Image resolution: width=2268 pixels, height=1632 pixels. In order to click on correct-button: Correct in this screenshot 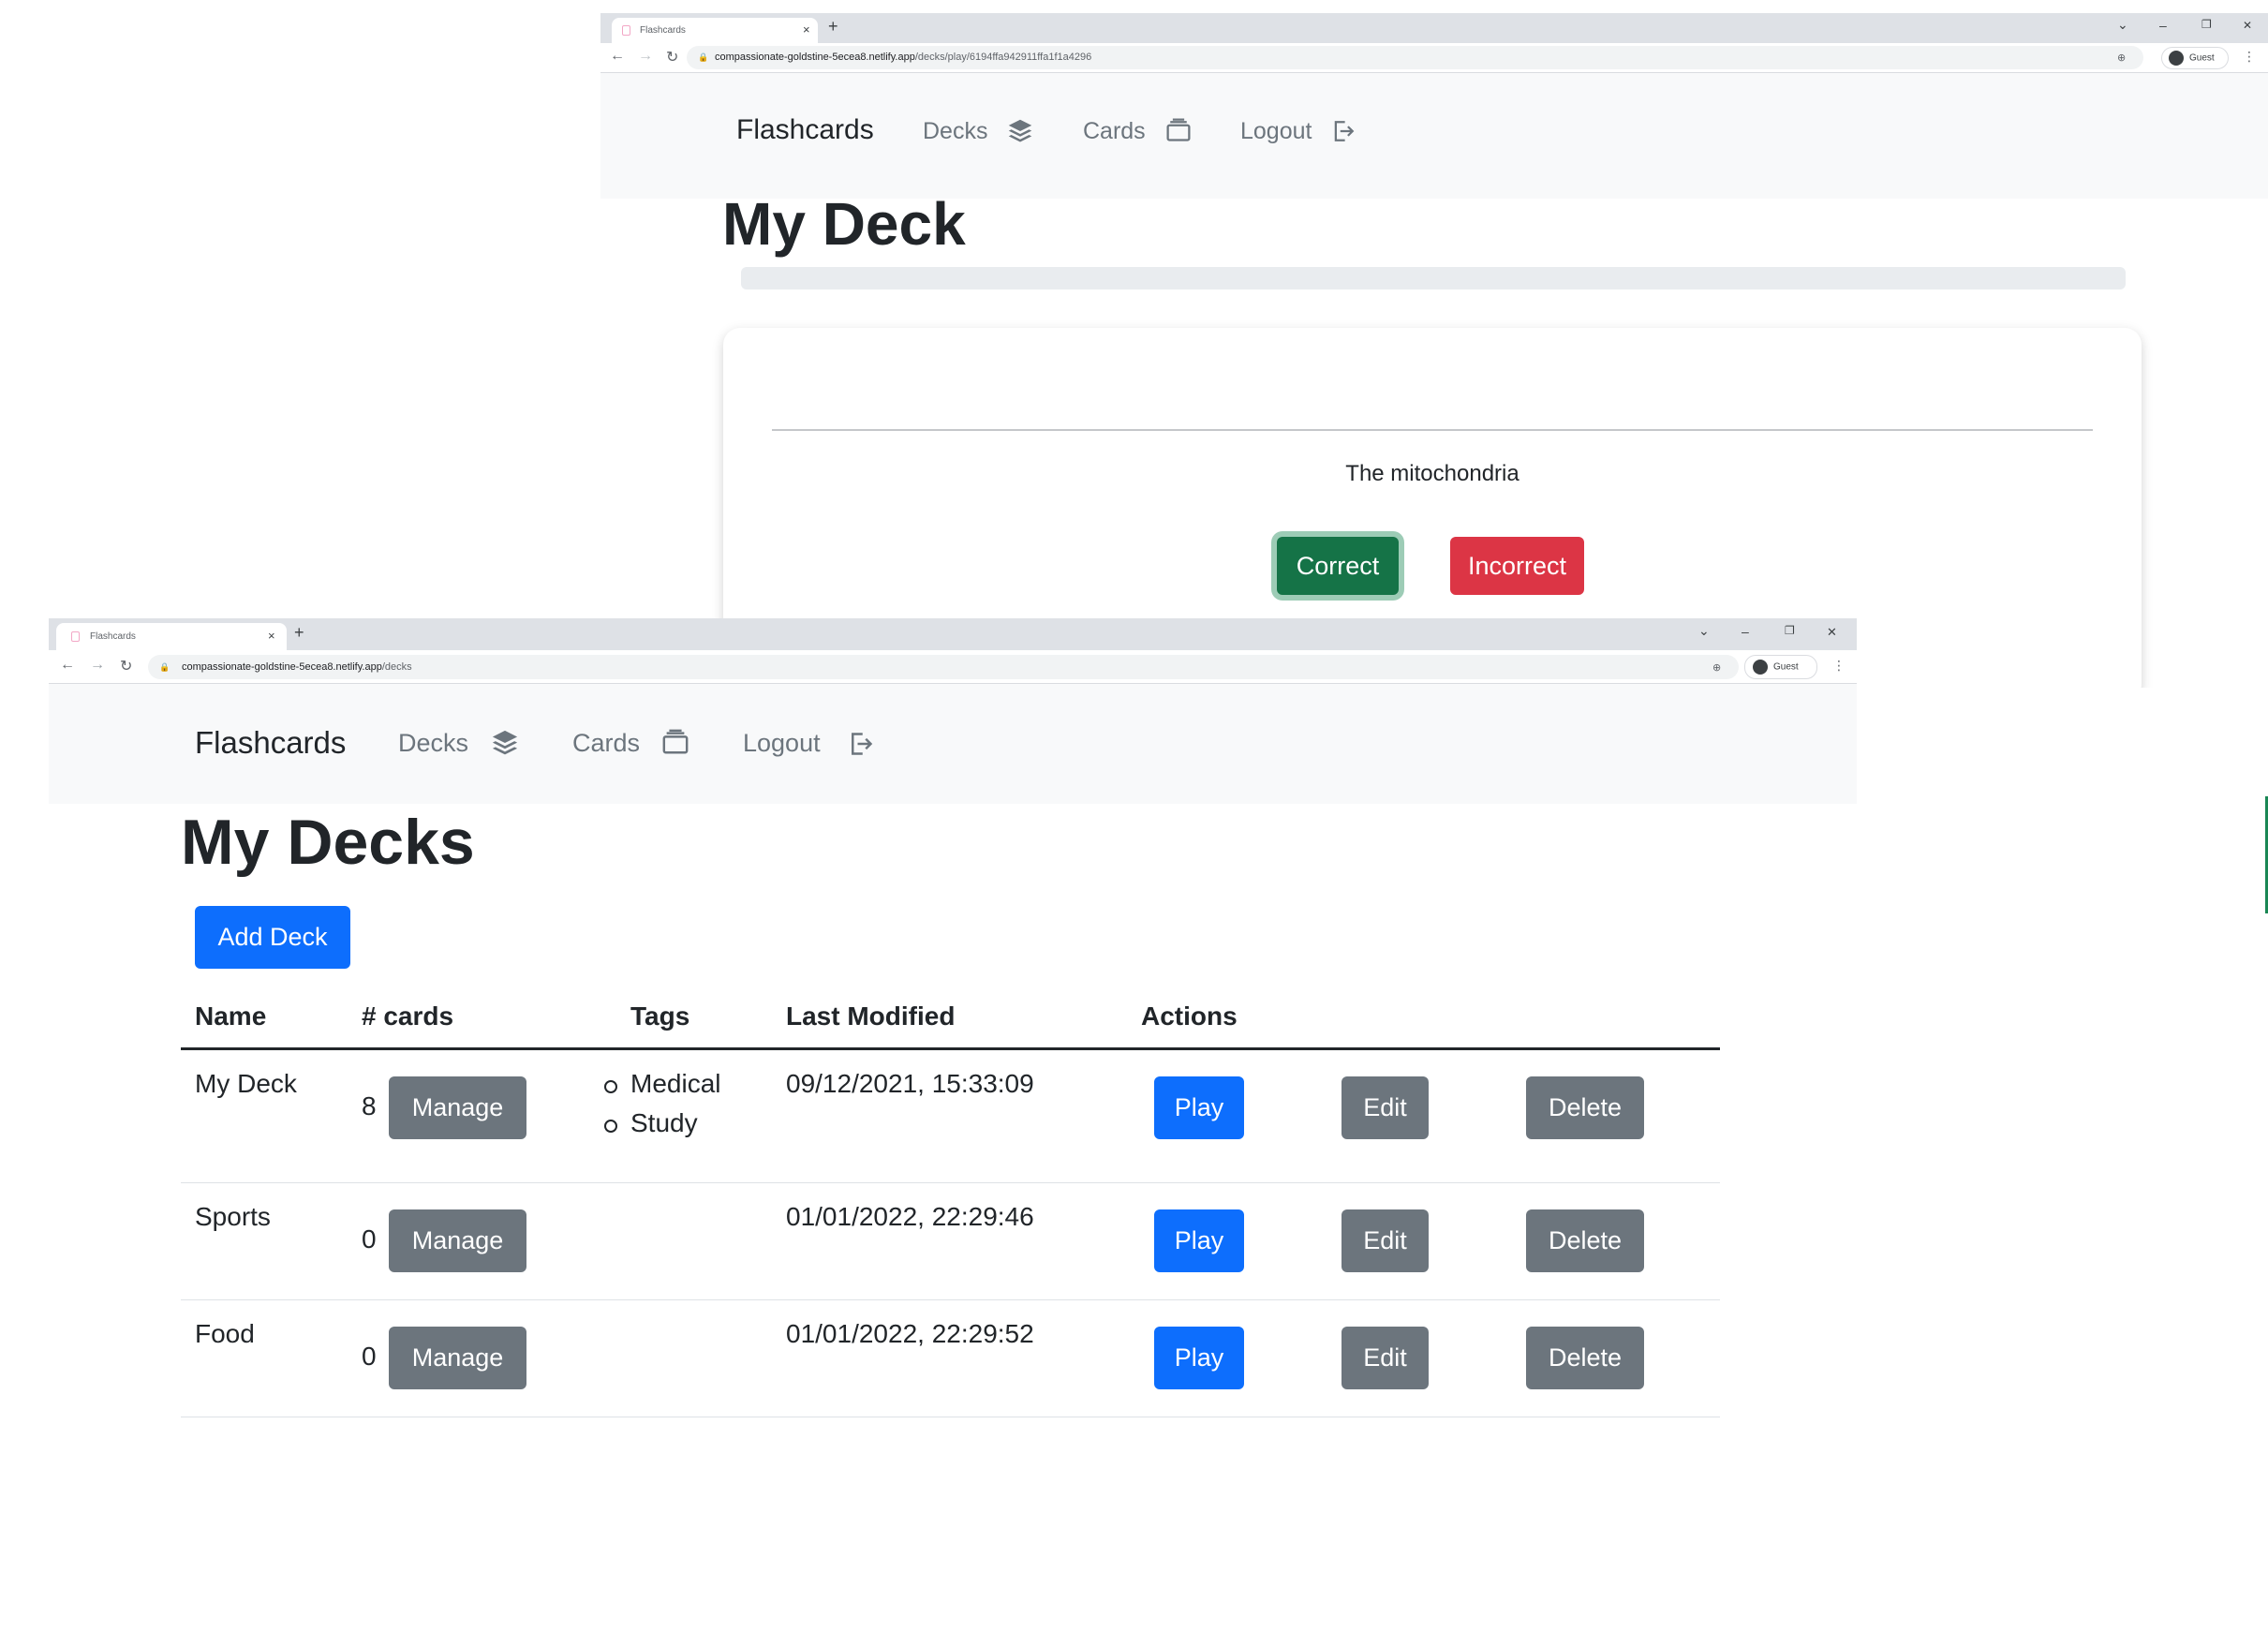, I will do `click(1338, 566)`.